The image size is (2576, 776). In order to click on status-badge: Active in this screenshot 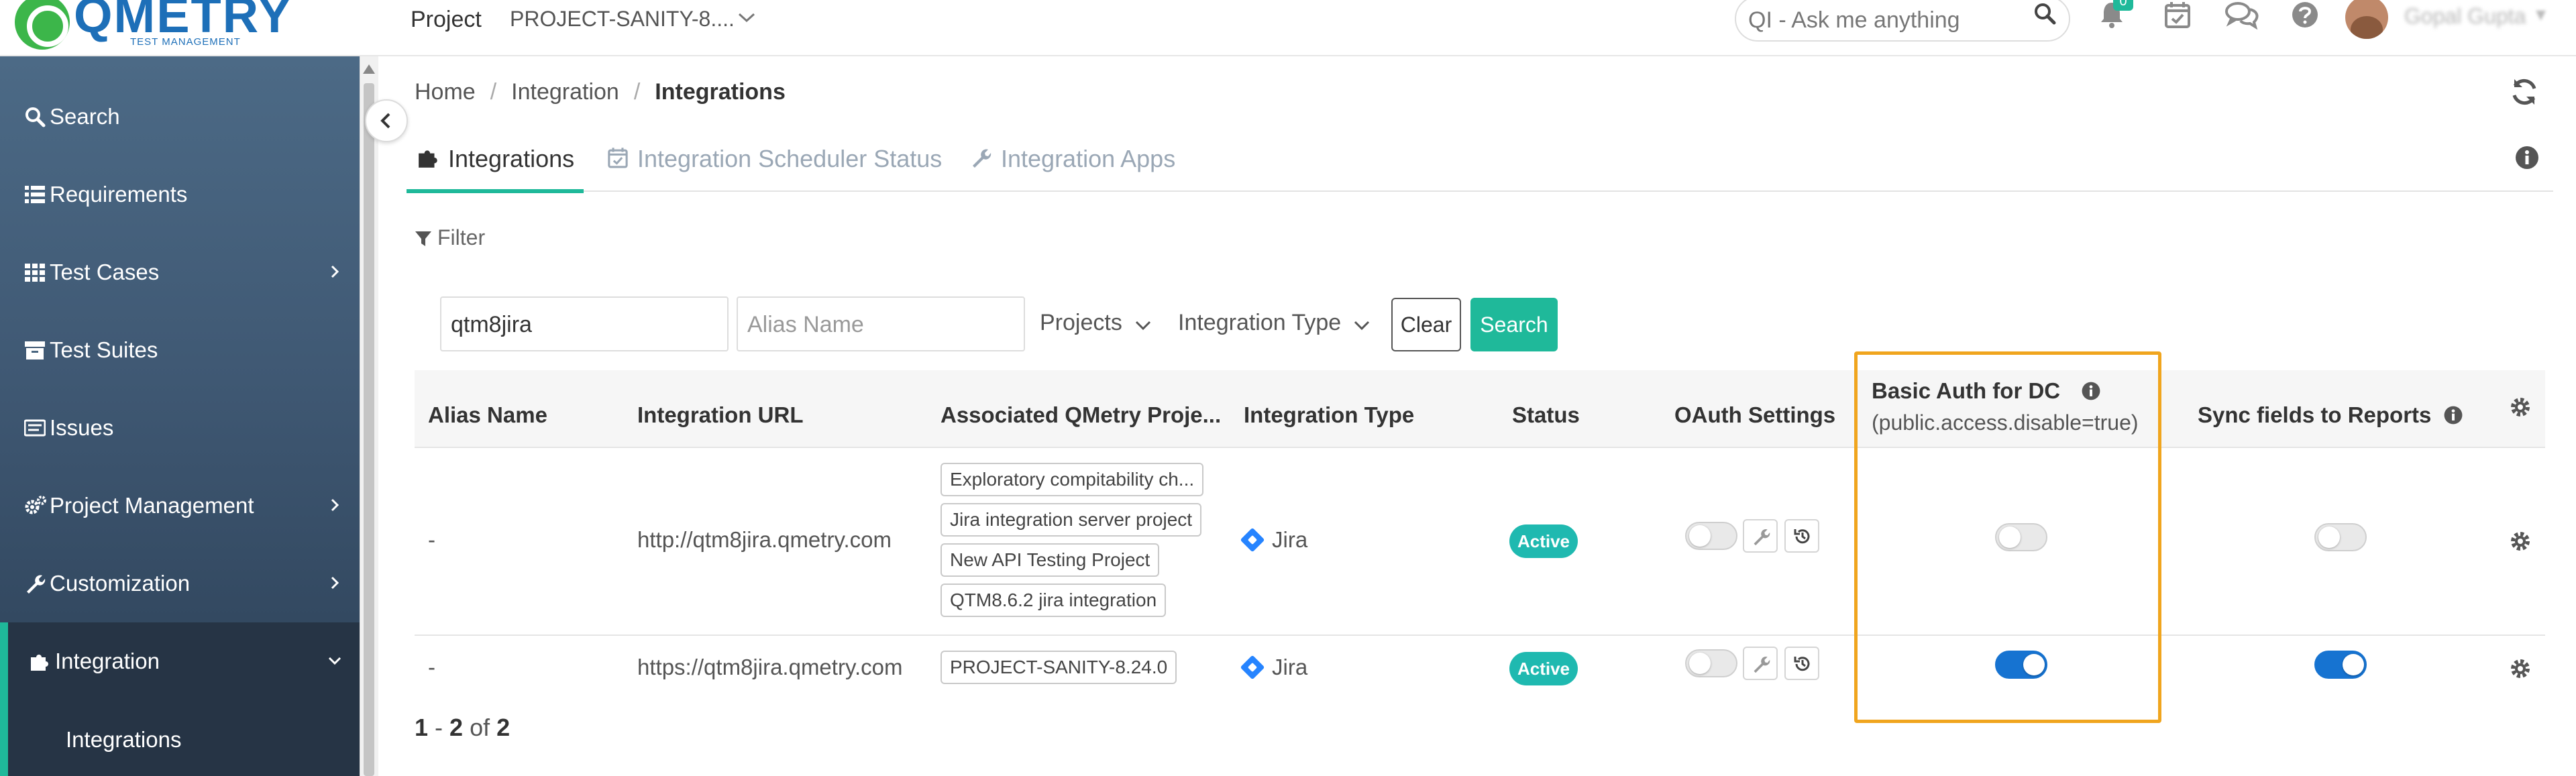, I will do `click(1543, 668)`.